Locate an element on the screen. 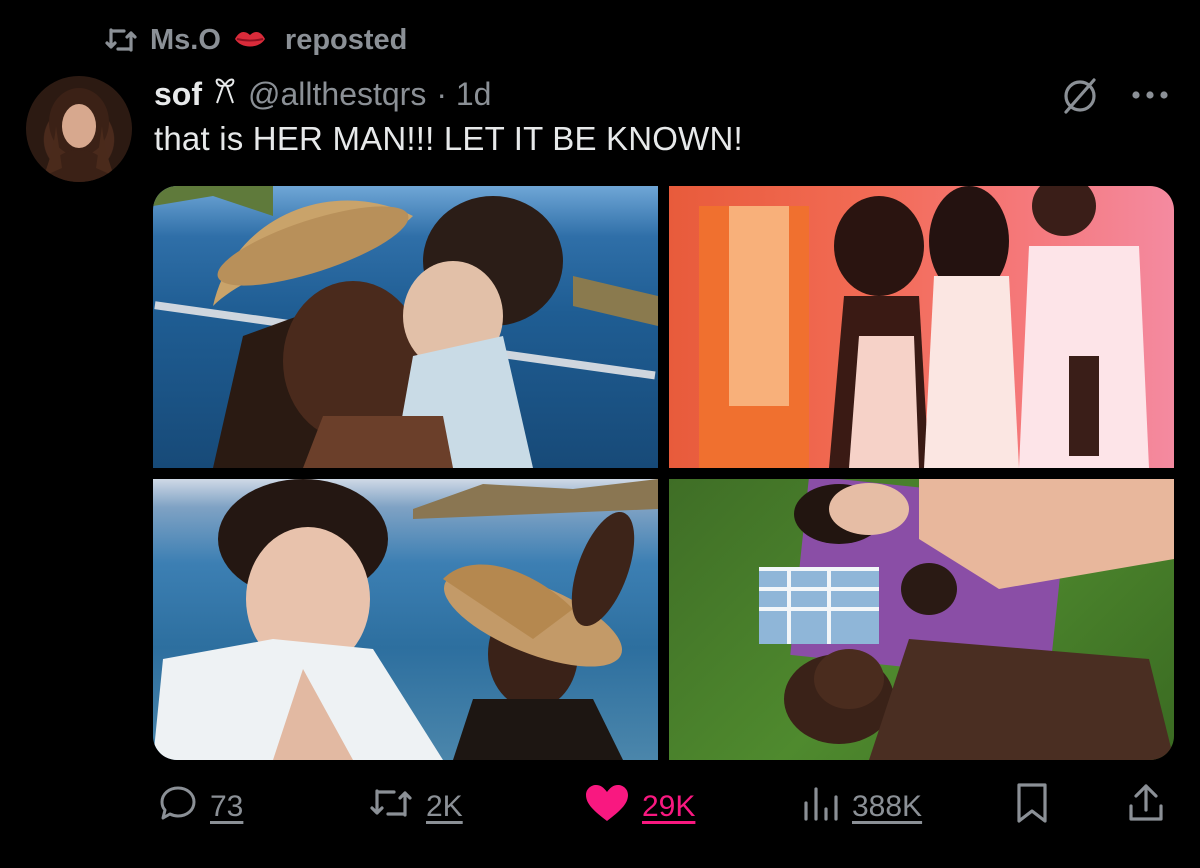  repost-count: 2K is located at coordinates (444, 806).